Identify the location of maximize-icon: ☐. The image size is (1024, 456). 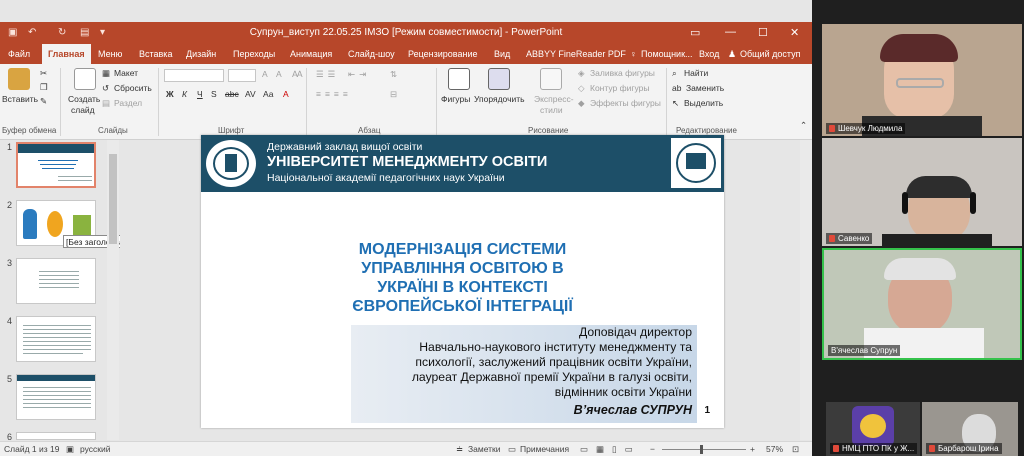
(763, 32).